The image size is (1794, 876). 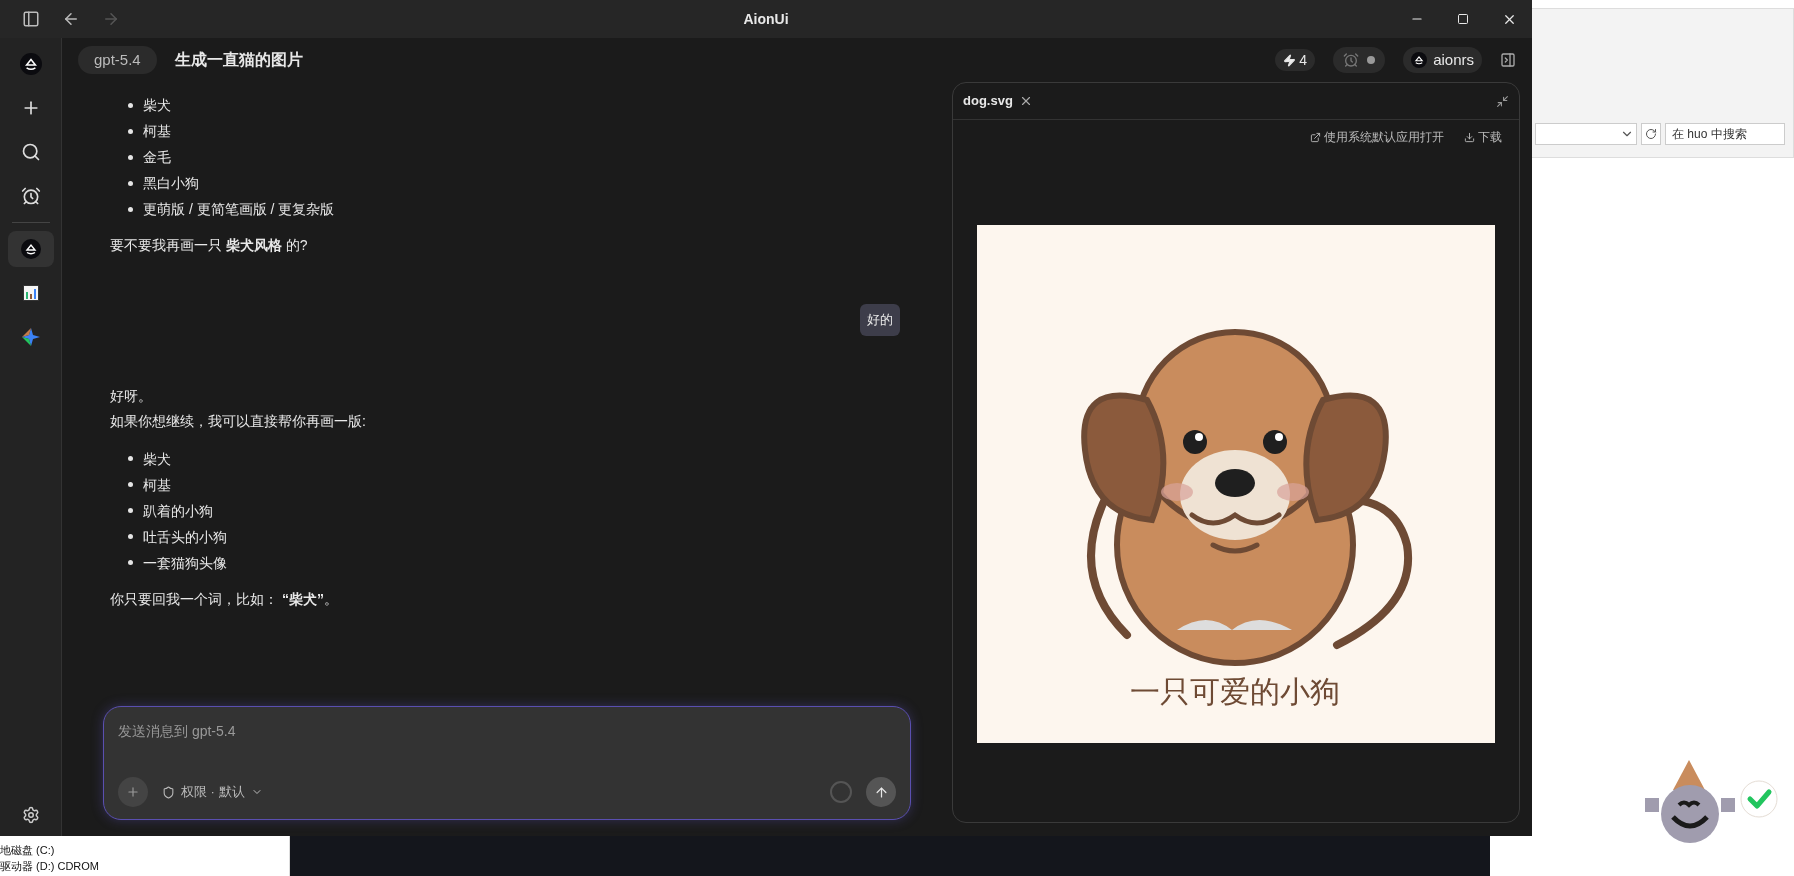 What do you see at coordinates (50, 866) in the screenshot?
I see `drive-label: 驱动器 (D:) CDROM` at bounding box center [50, 866].